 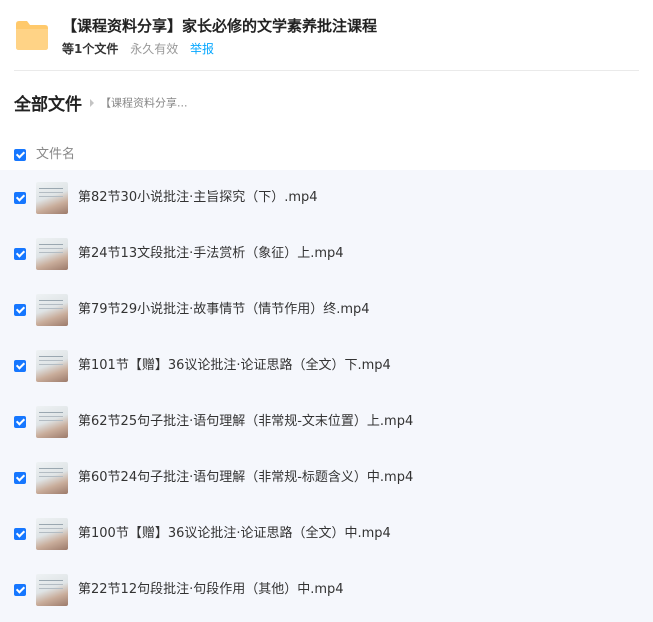 I want to click on file-row: 第60节24句子批注·语句理解（非常规-标题含义）中.mp4, so click(x=326, y=478).